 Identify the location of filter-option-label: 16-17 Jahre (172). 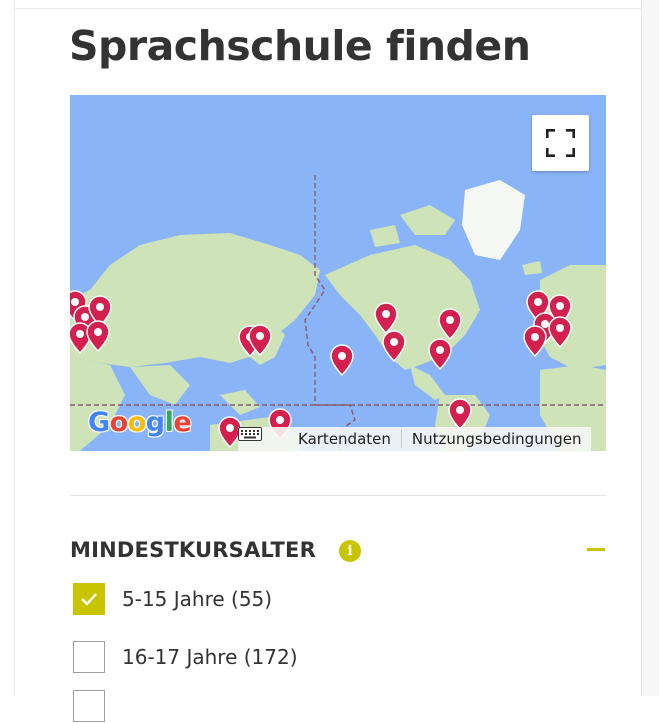
(210, 657).